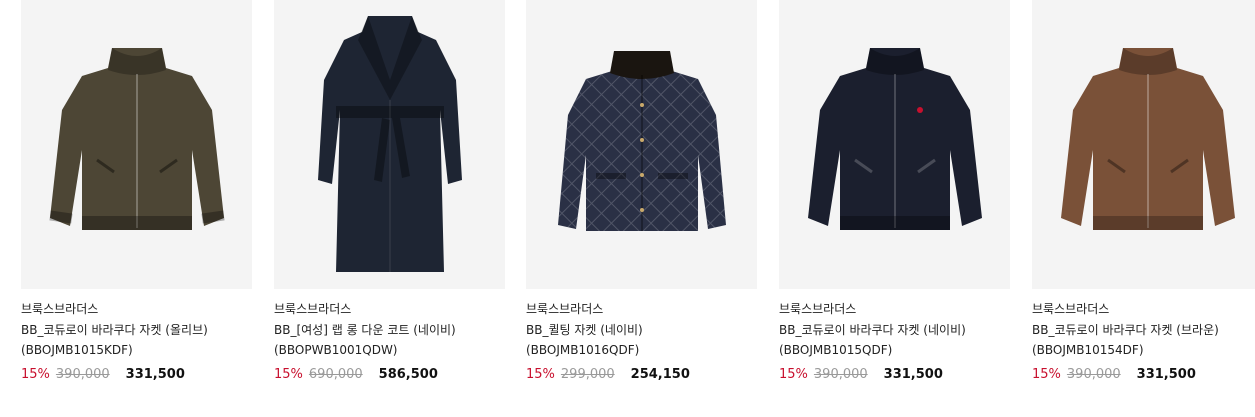  I want to click on sale-price: 254,150, so click(660, 374).